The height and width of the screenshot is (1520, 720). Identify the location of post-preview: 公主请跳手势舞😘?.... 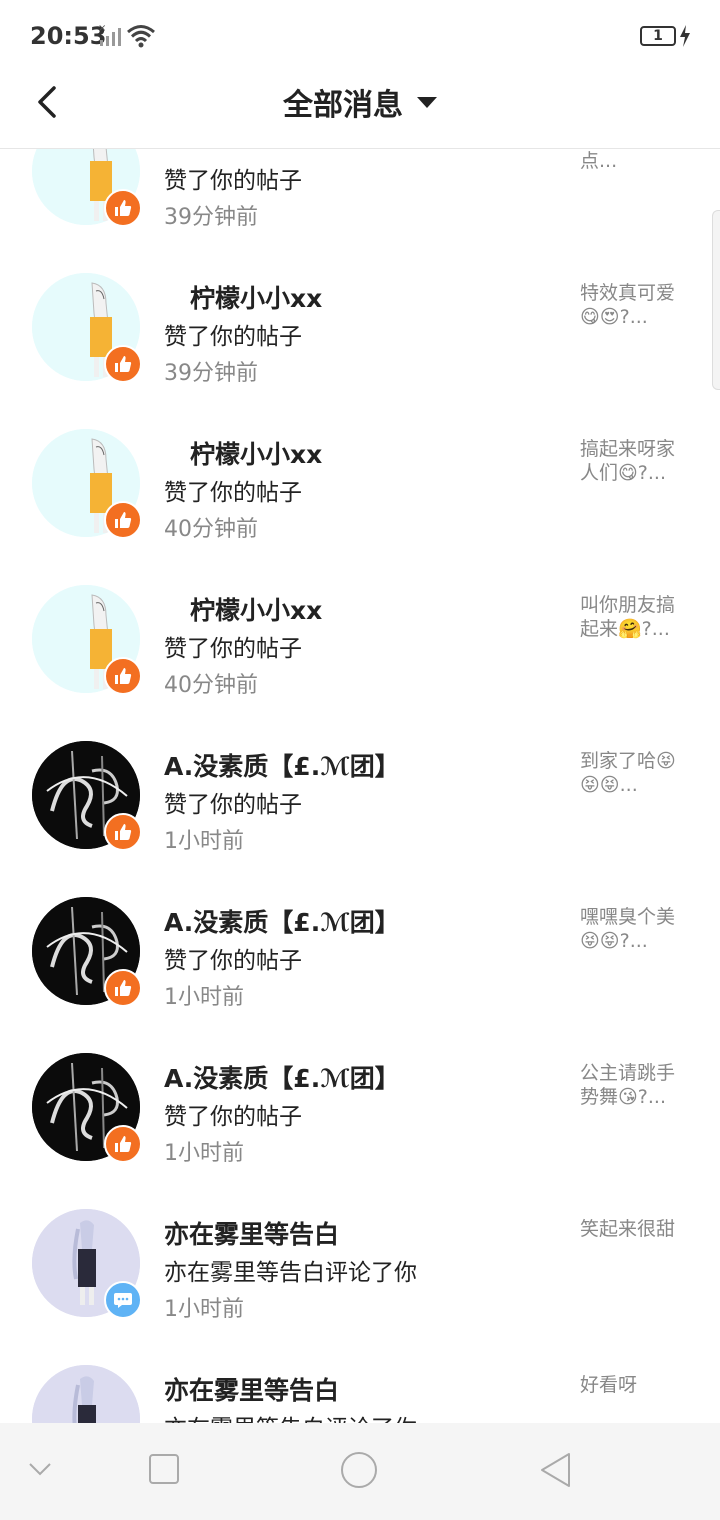
(636, 1085).